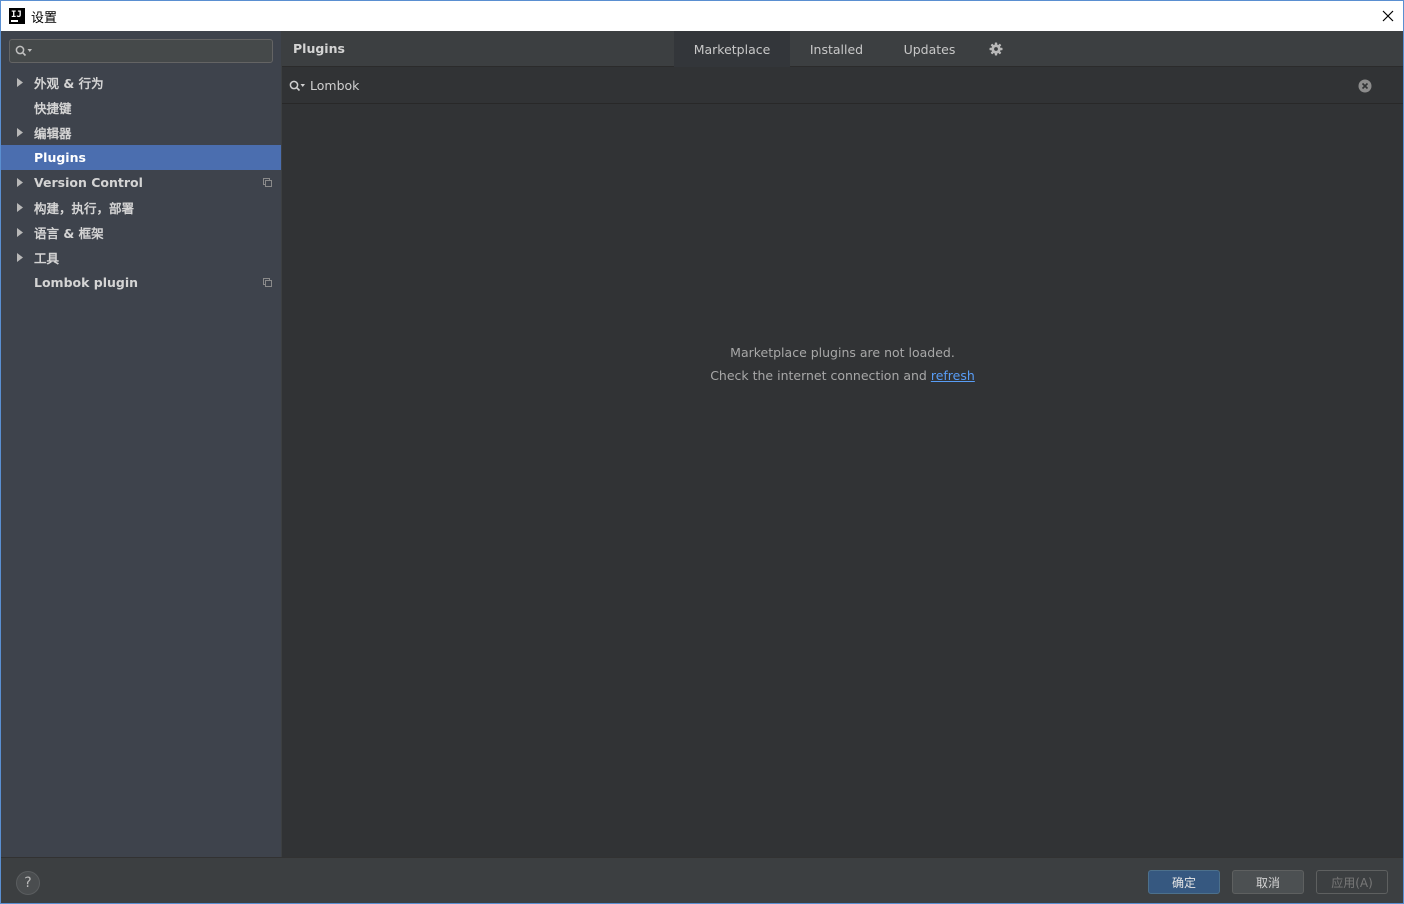  Describe the element at coordinates (47, 258) in the screenshot. I see `sidebar-item-label: 工具` at that location.